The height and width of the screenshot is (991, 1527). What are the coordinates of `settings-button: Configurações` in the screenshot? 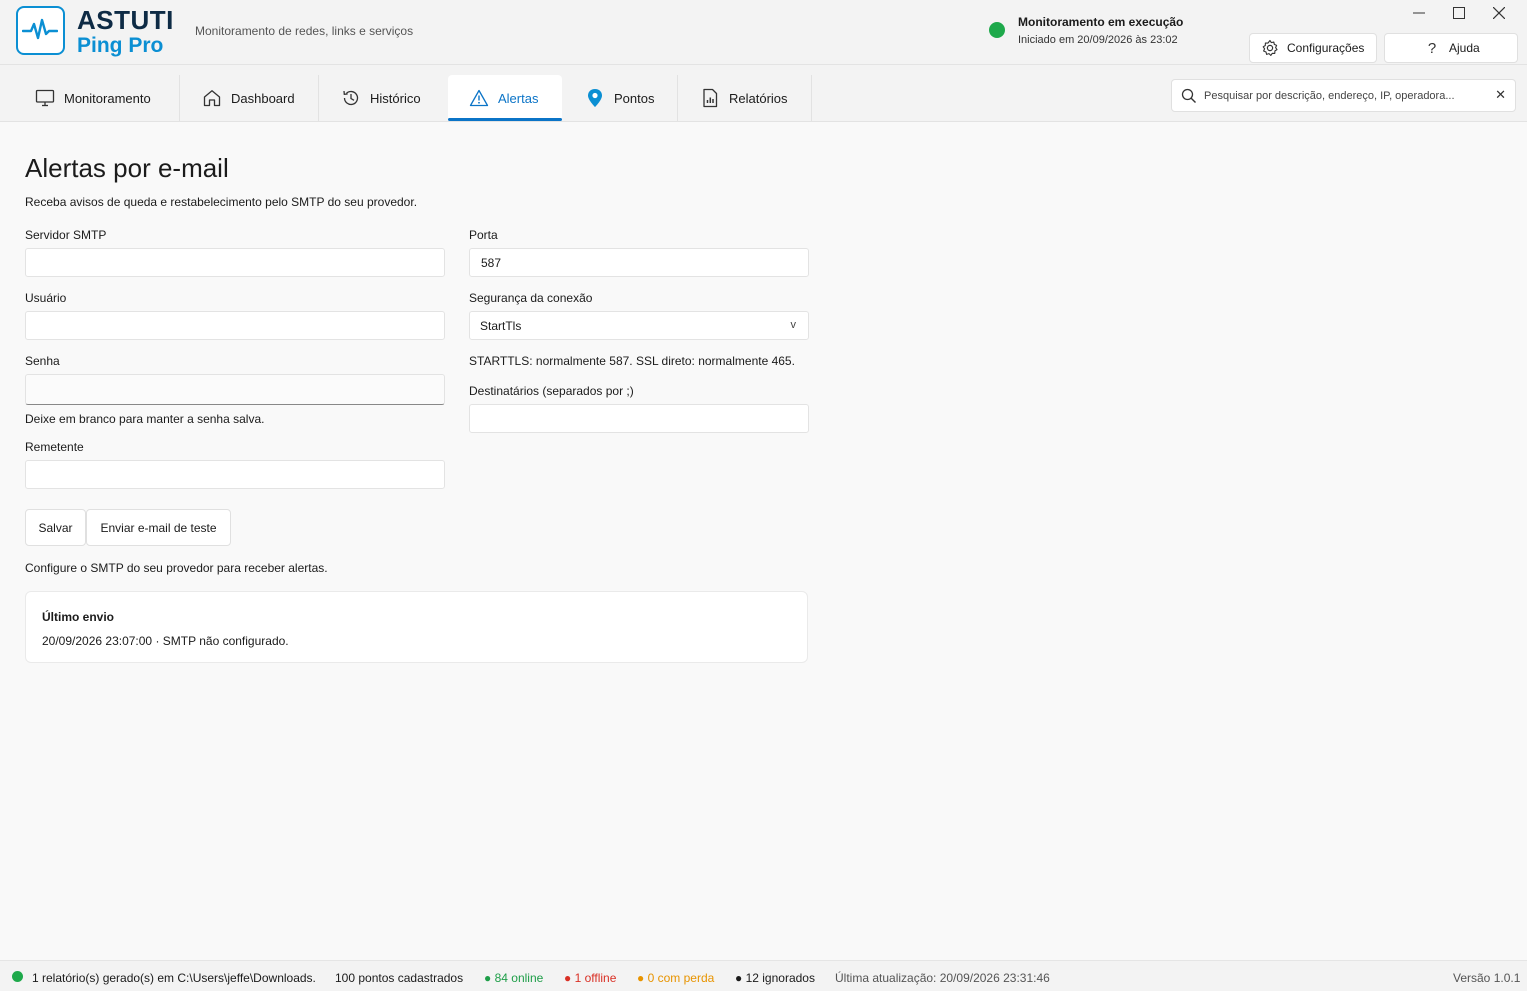 It's located at (1313, 48).